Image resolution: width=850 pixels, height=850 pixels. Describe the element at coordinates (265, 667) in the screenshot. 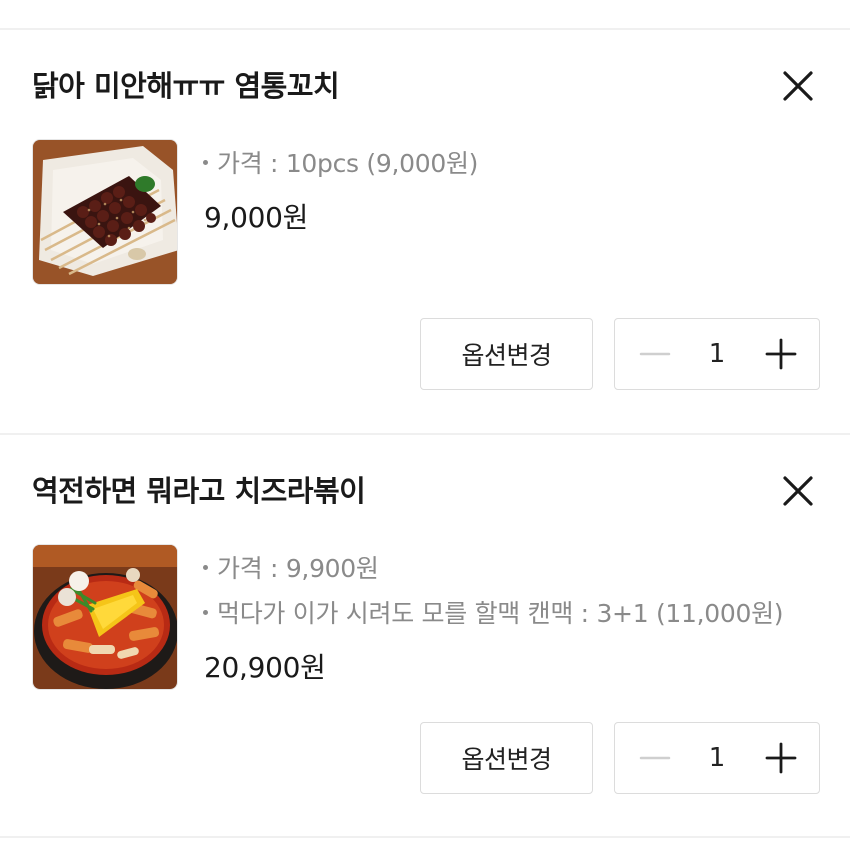

I see `item-price: 20,900원` at that location.